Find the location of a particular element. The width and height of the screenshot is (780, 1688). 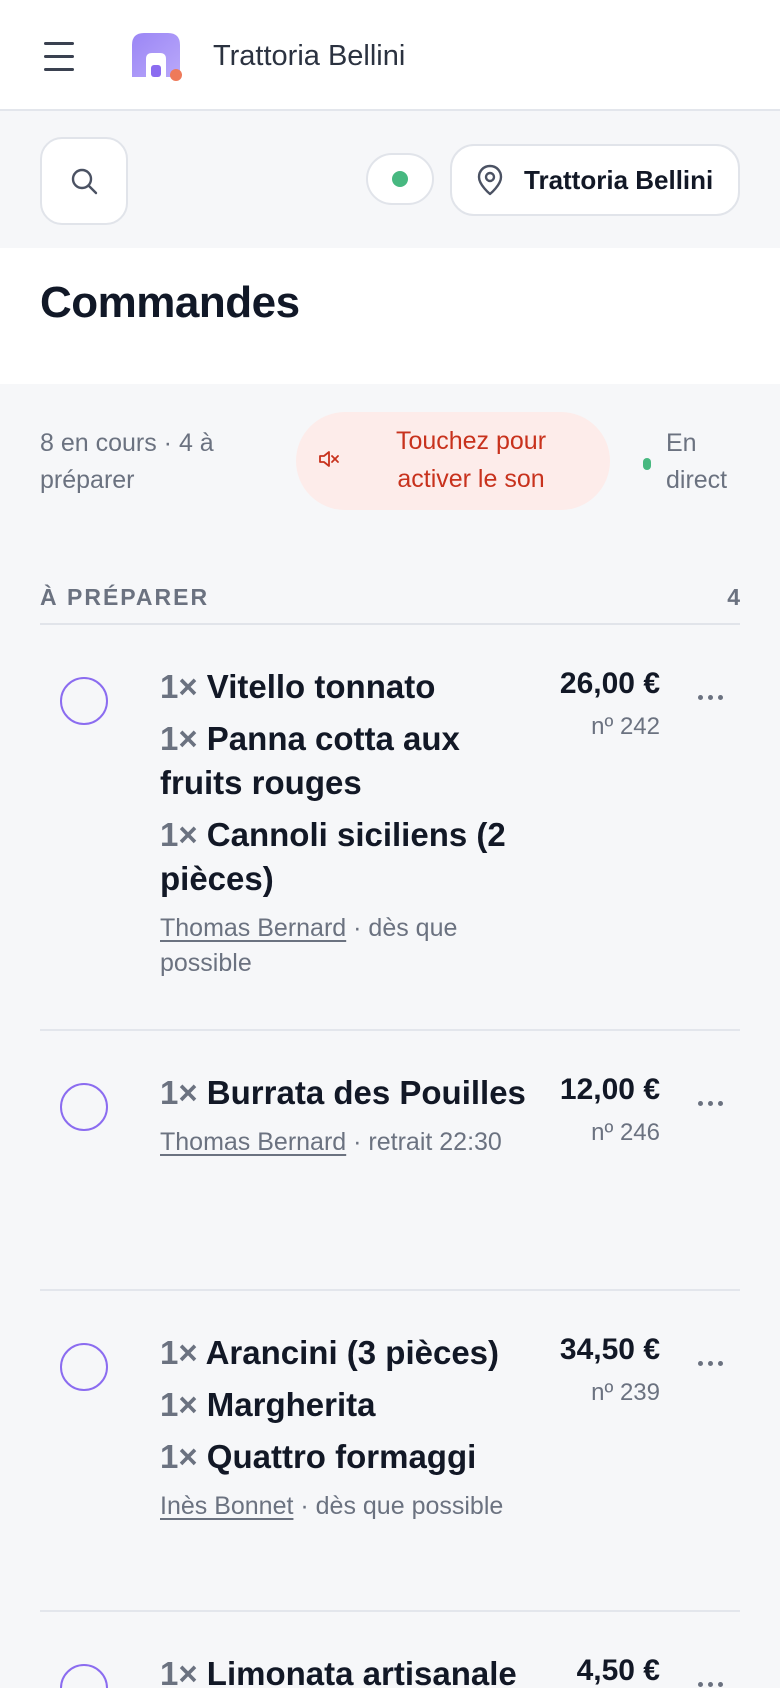

item-name: Margherita is located at coordinates (291, 1404).